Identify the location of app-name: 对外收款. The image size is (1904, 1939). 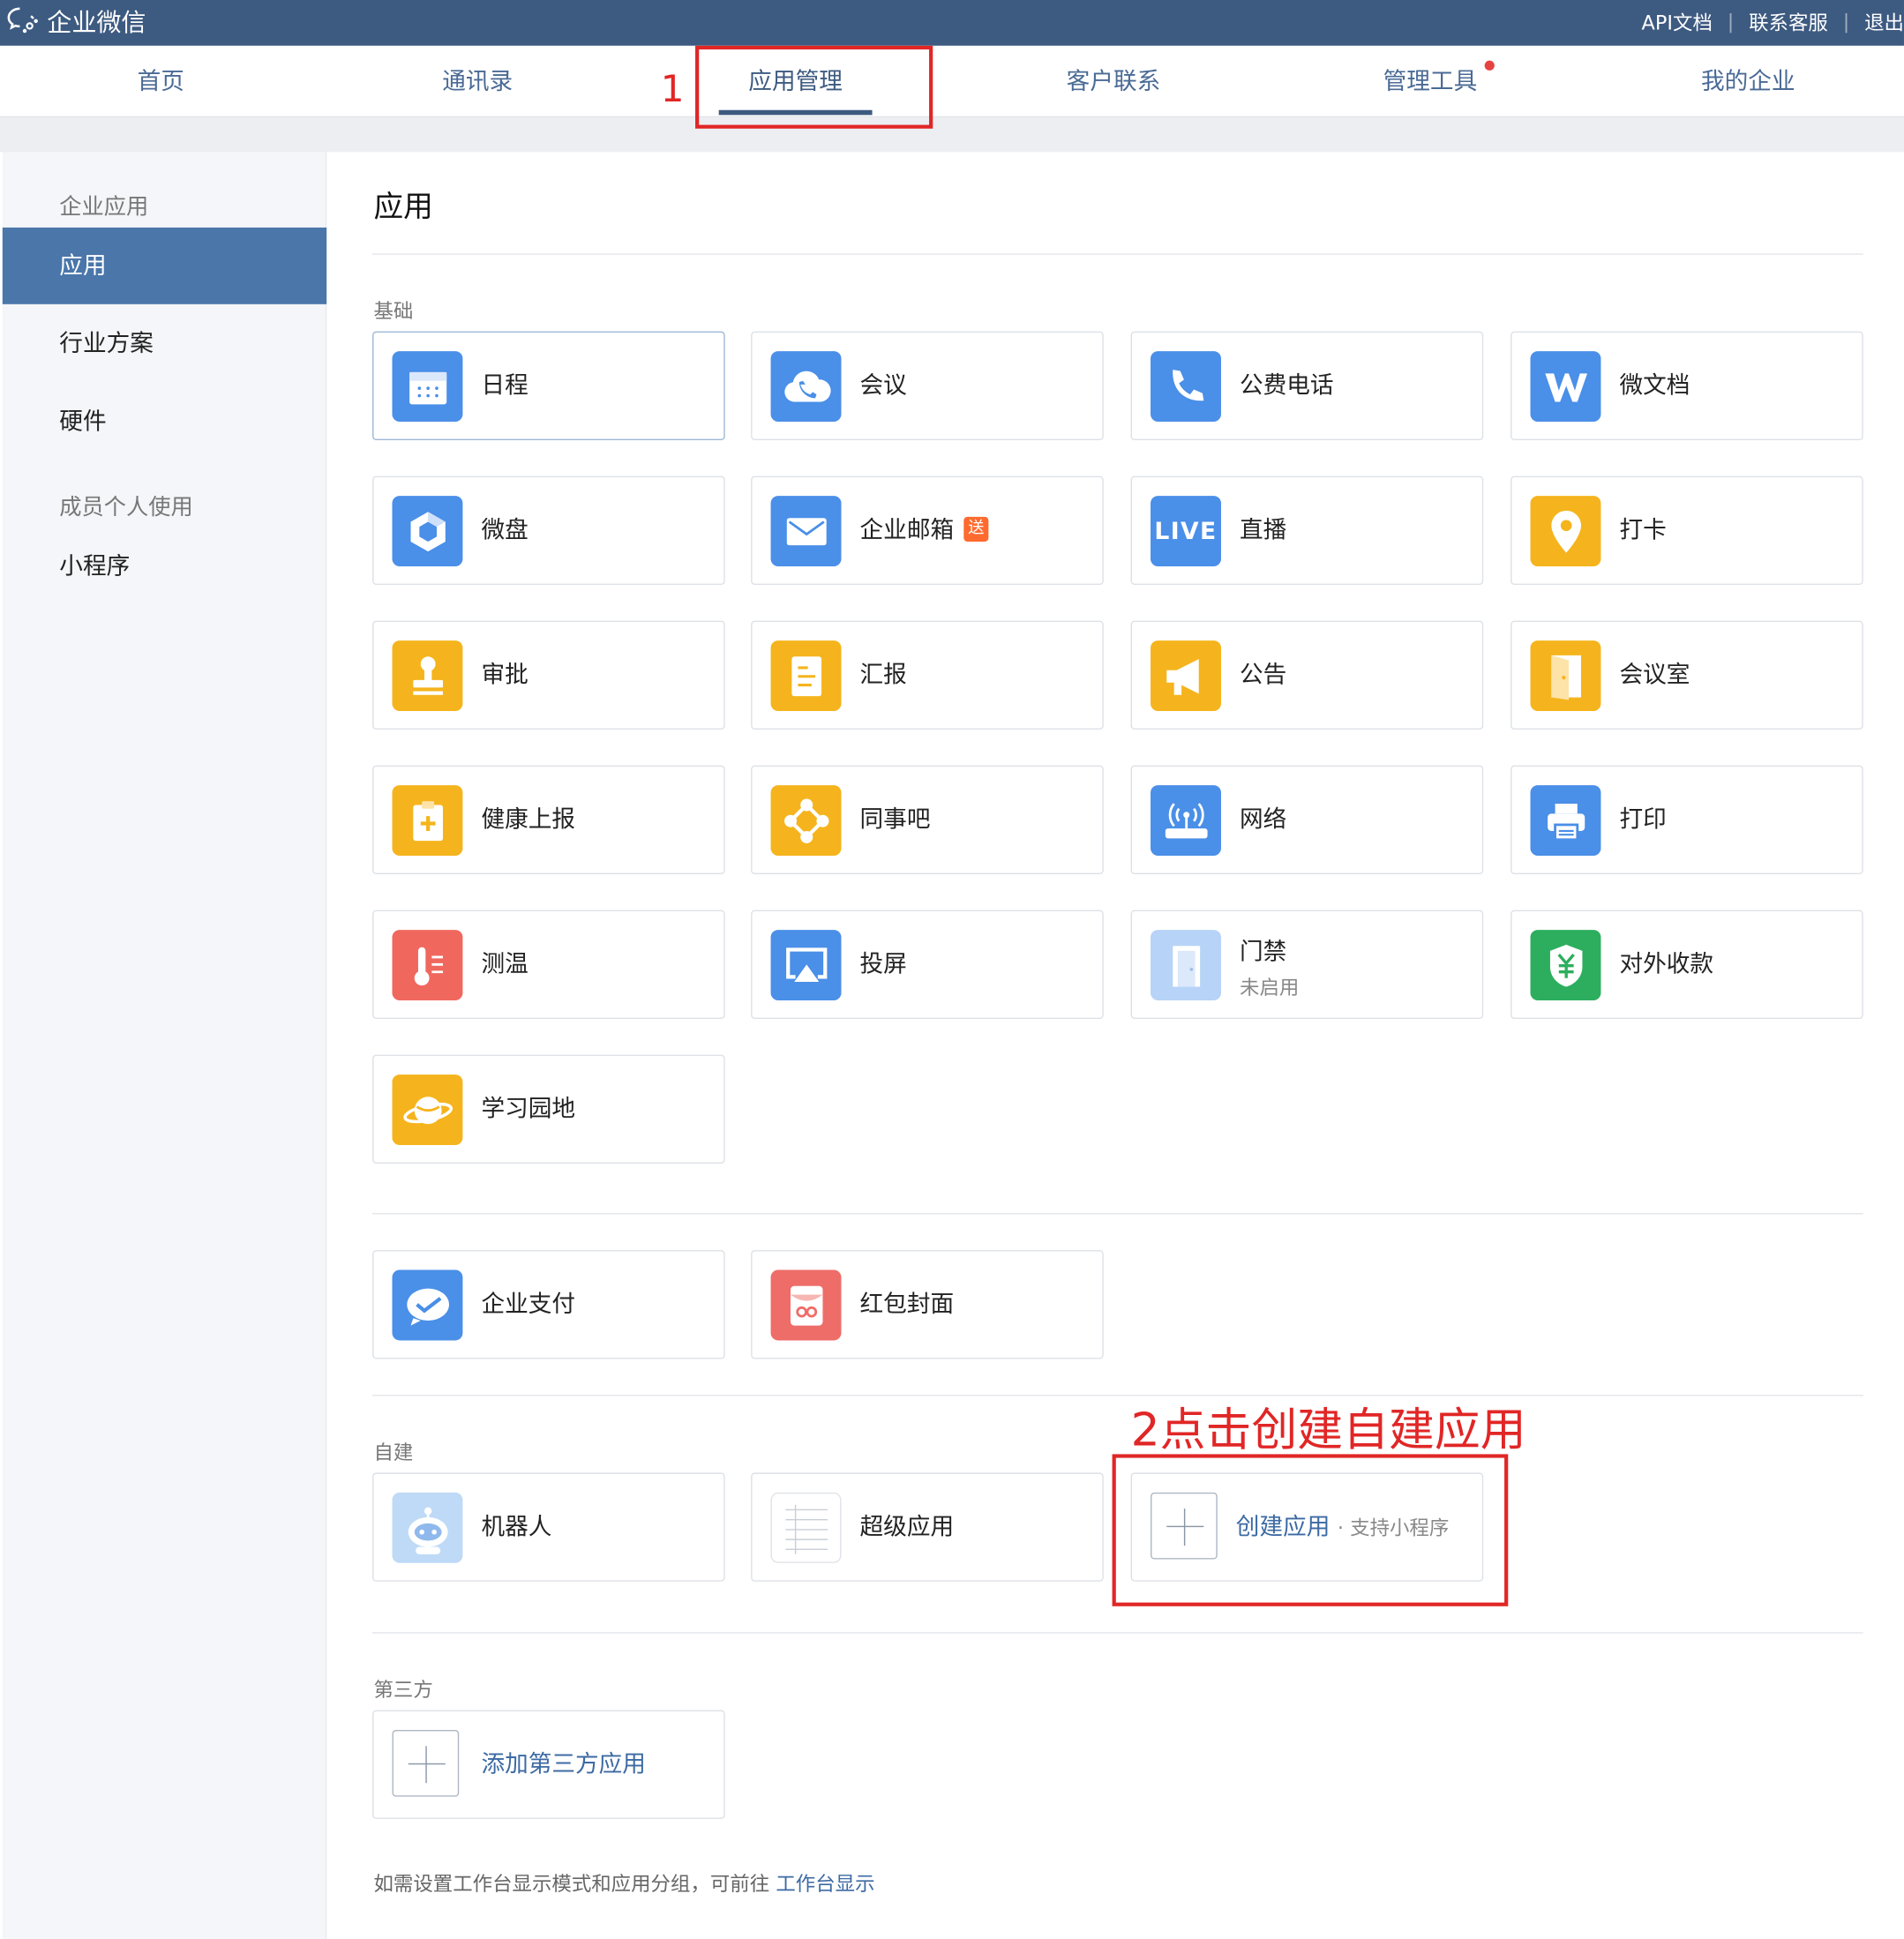
(1666, 964).